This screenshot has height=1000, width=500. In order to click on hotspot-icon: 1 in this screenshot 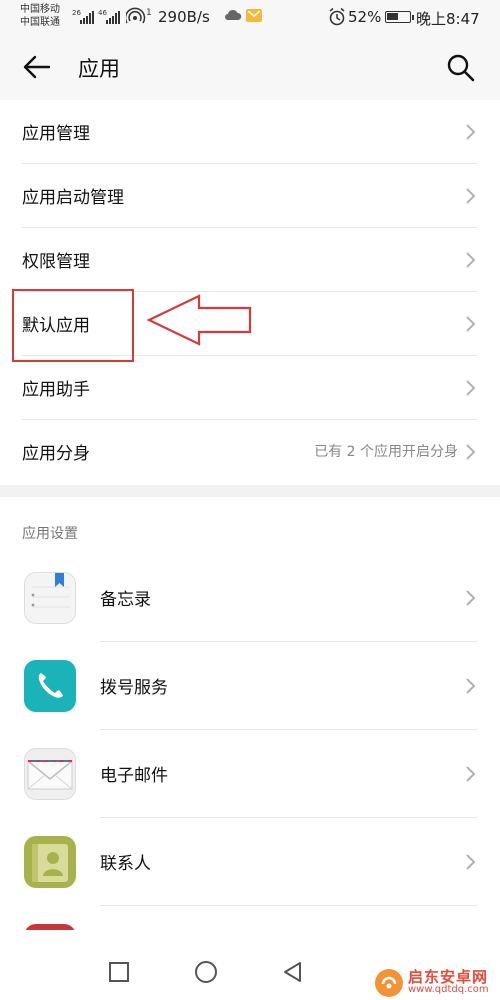, I will do `click(139, 15)`.